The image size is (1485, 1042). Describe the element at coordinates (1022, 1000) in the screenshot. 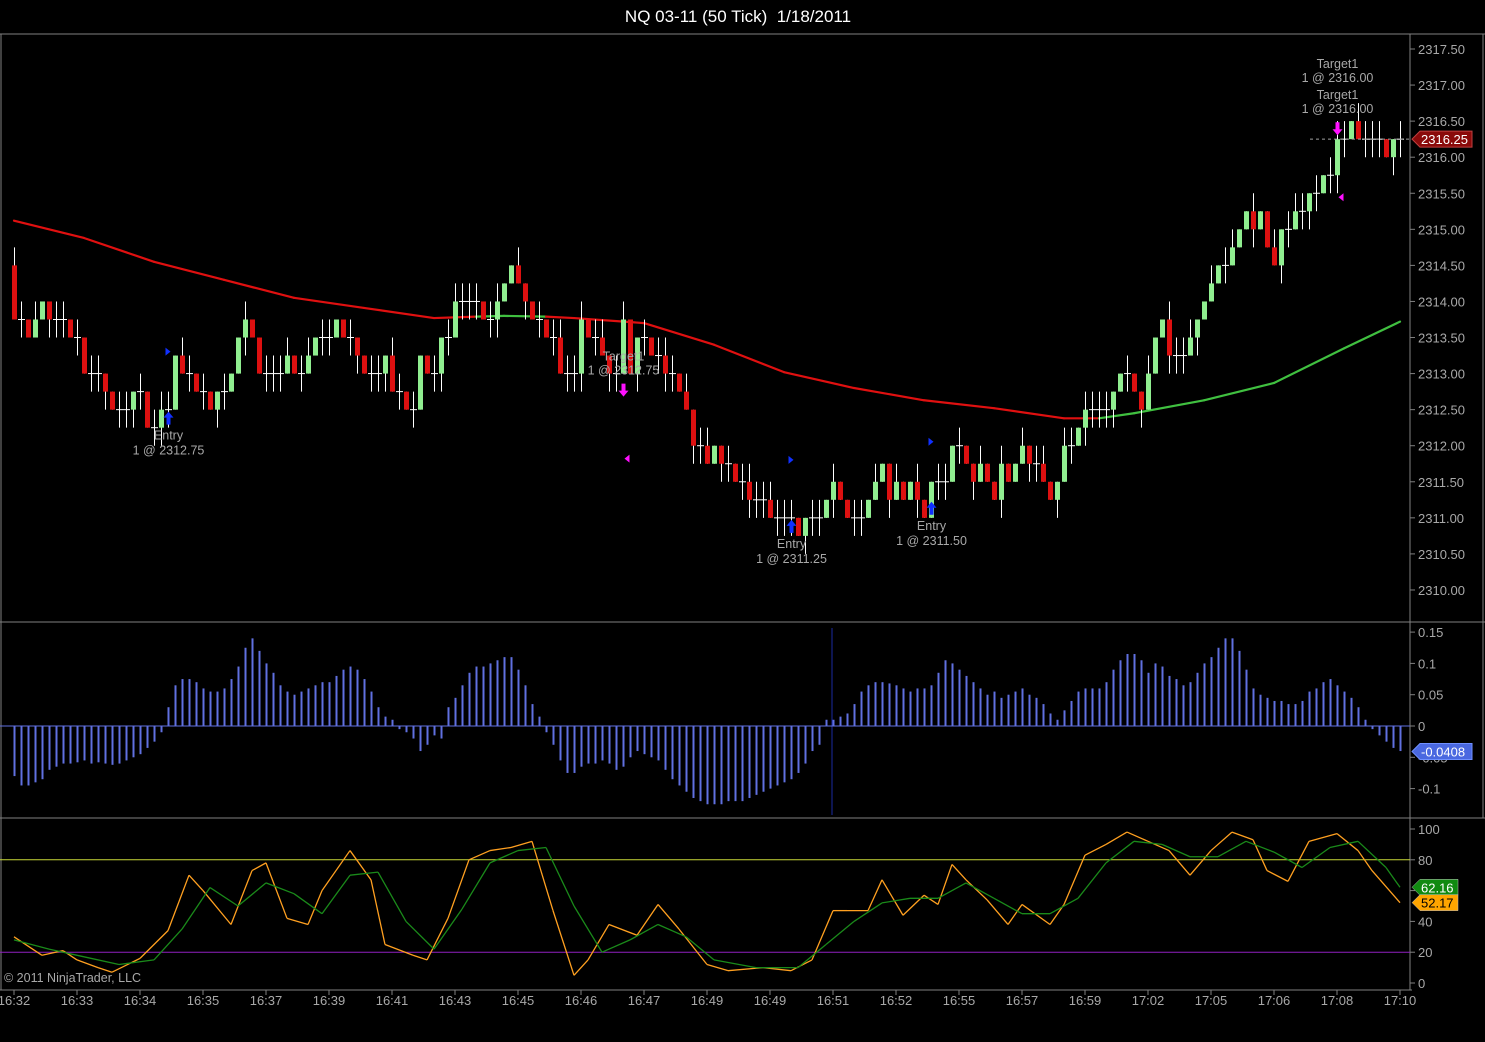

I see `time-tick-label: 16:57` at that location.